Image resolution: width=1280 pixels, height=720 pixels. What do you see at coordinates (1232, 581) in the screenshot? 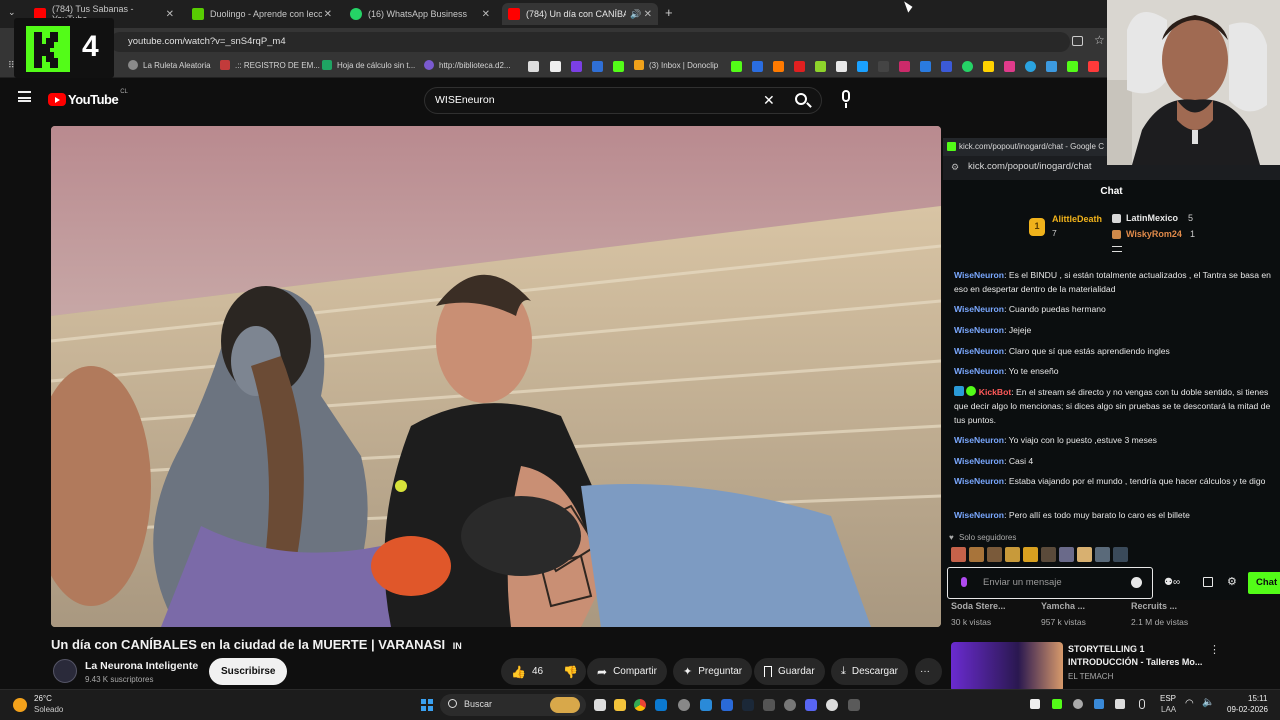
I see `chat-settings-gear-icon: ⚙` at bounding box center [1232, 581].